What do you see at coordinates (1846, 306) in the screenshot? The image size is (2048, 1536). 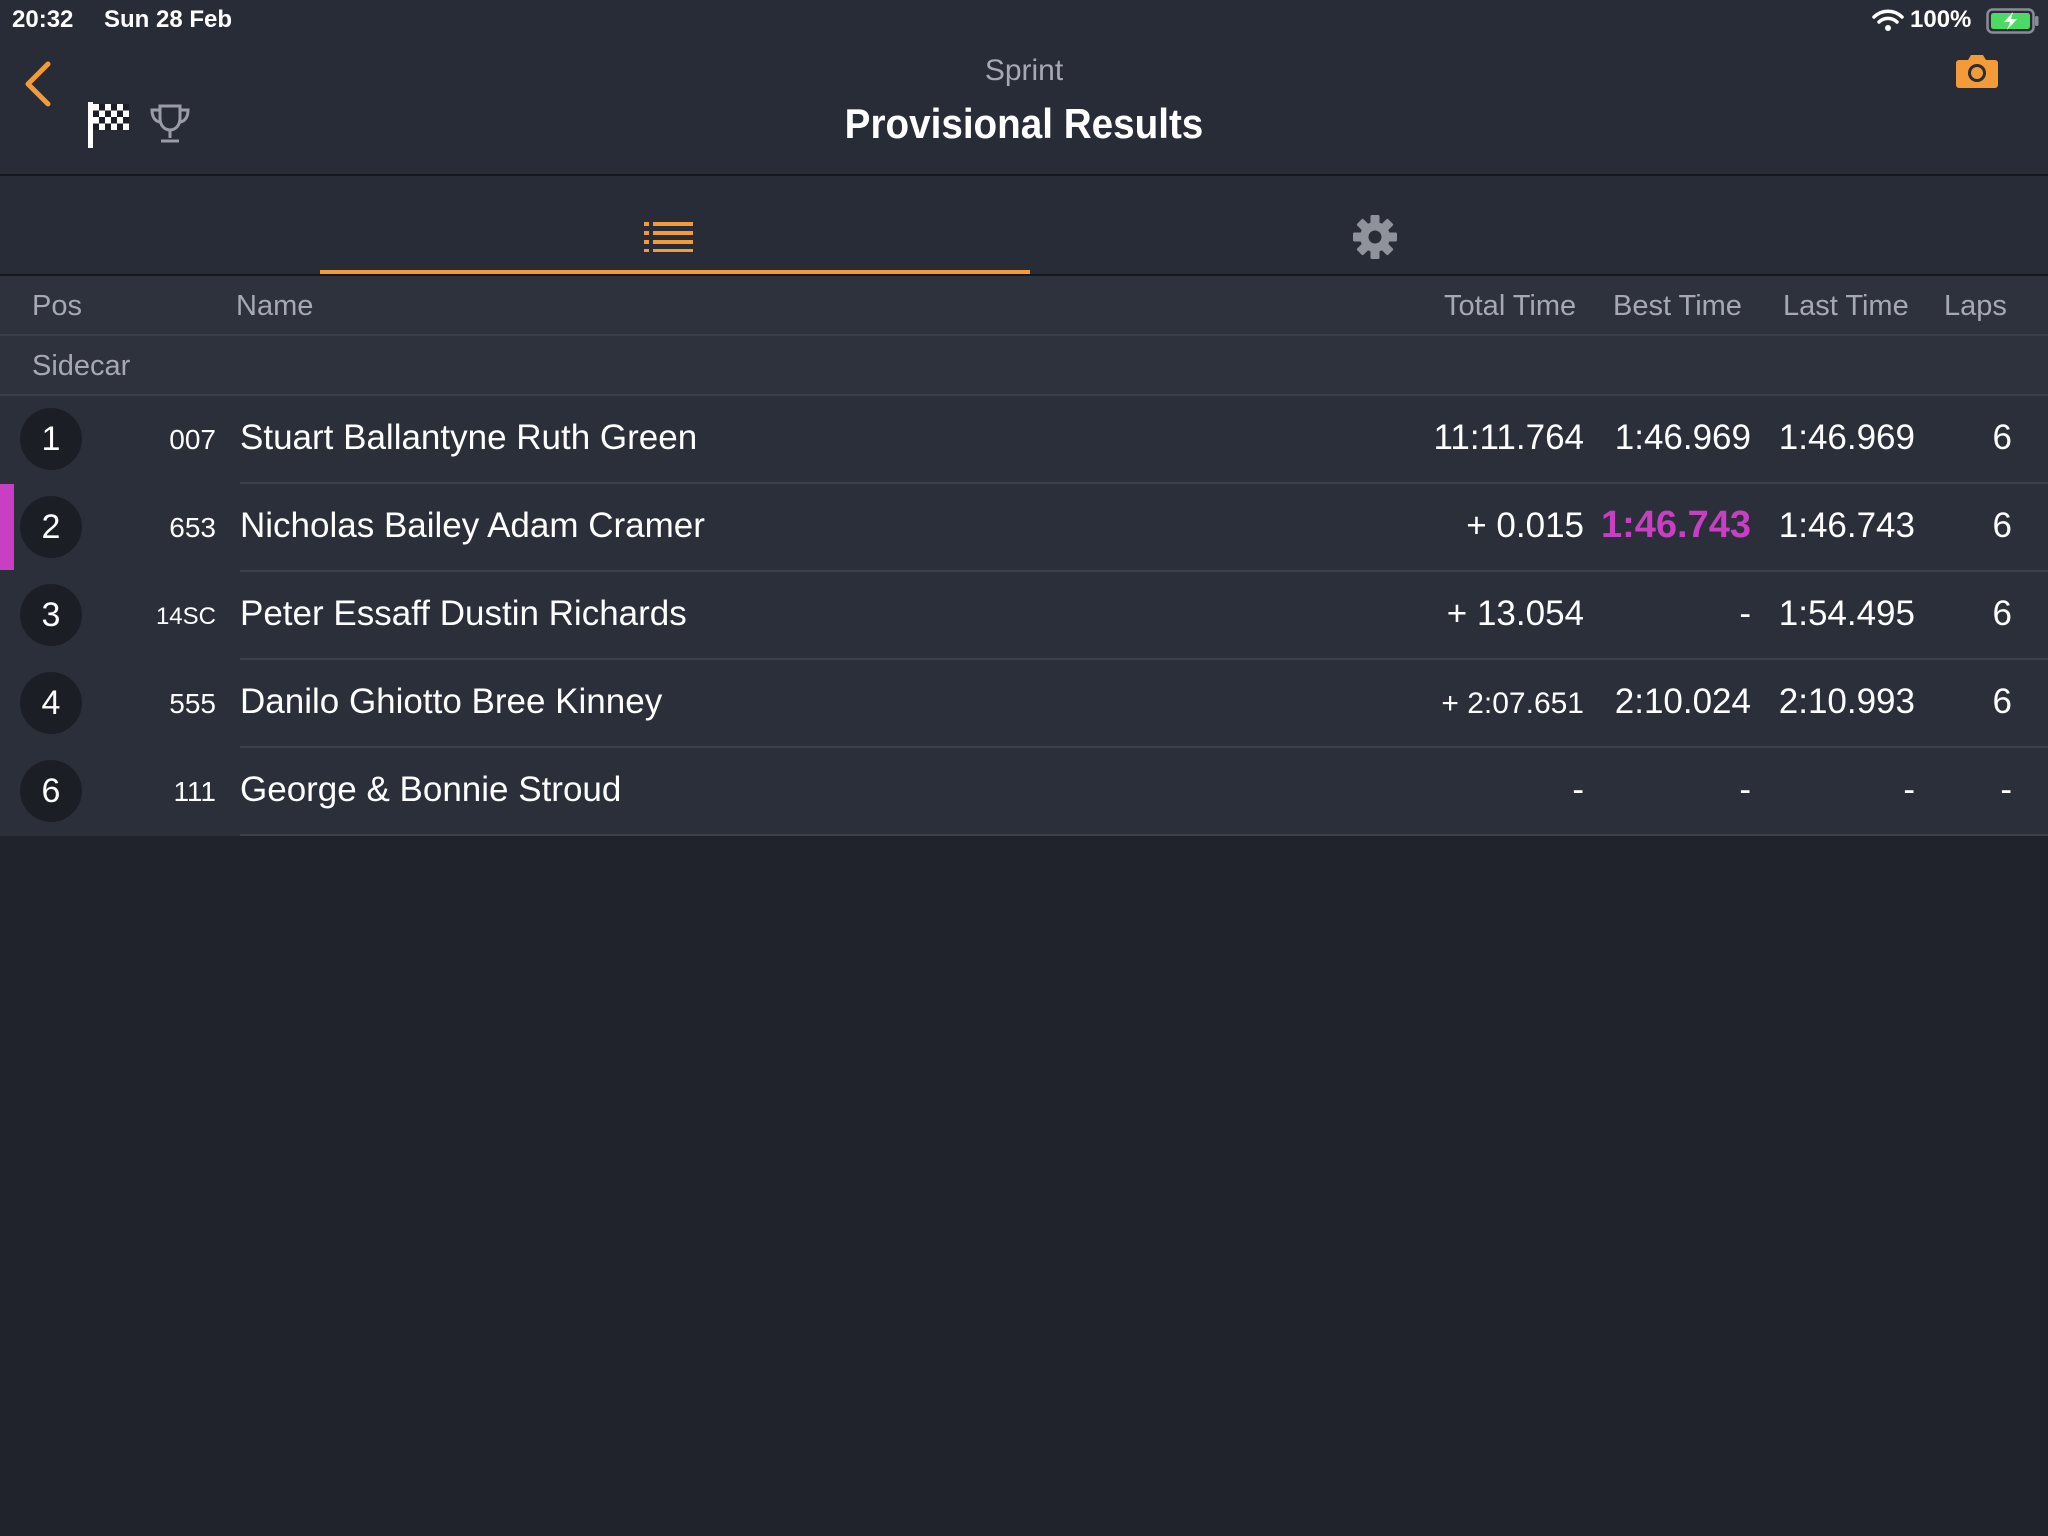 I see `col-last-time: Last Time` at bounding box center [1846, 306].